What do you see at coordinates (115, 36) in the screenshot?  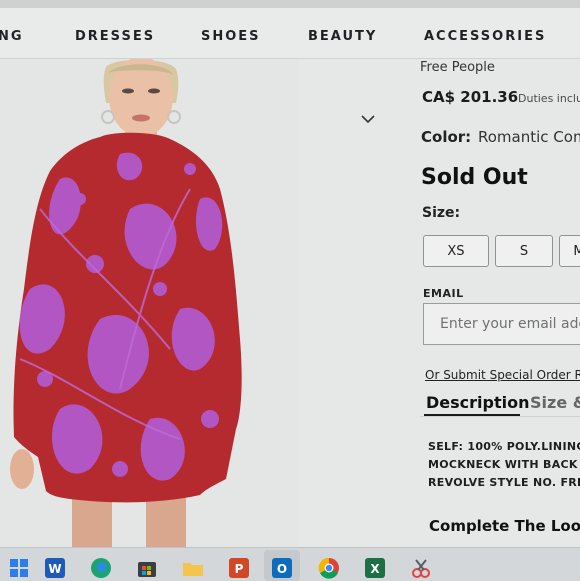 I see `nav-item-dresses: DRESSES` at bounding box center [115, 36].